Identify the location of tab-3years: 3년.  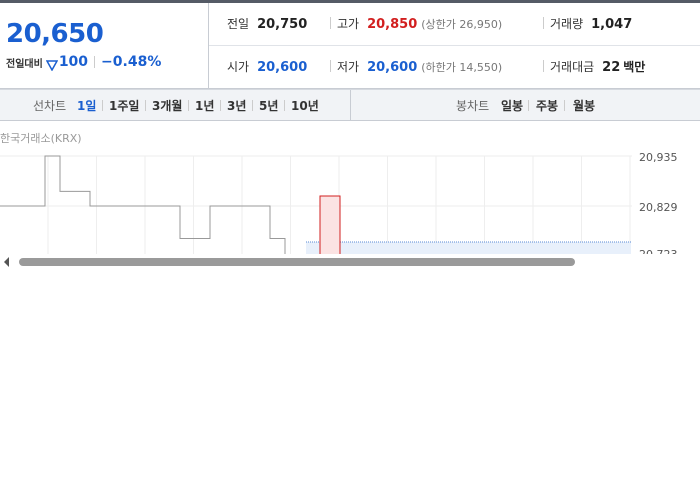
(236, 105).